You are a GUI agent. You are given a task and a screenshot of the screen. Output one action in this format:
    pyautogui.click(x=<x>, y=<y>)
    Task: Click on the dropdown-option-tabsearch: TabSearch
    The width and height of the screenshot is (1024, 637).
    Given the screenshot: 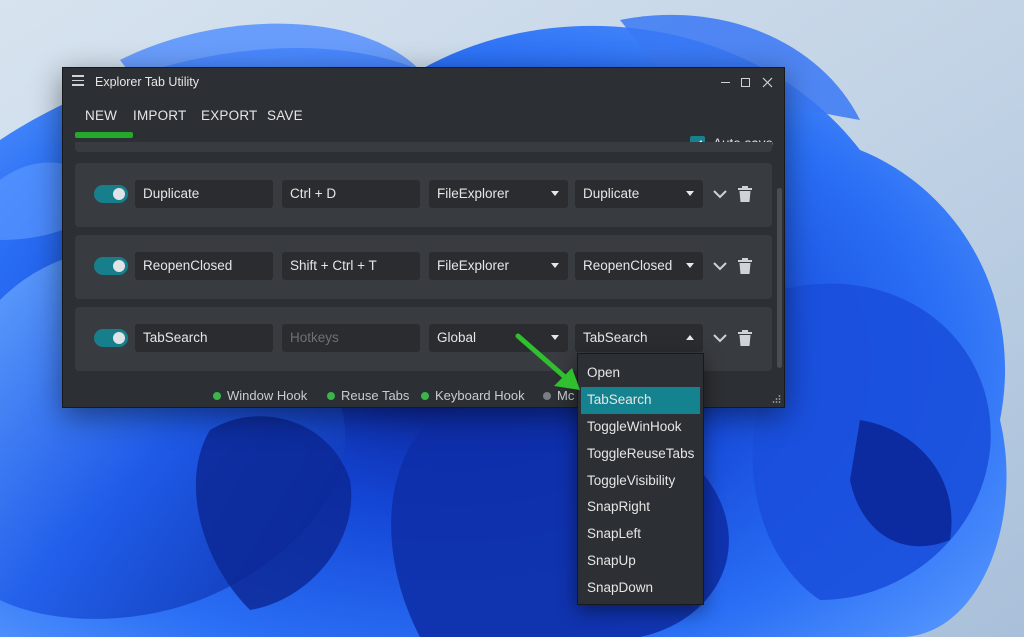 What is the action you would take?
    pyautogui.click(x=640, y=400)
    